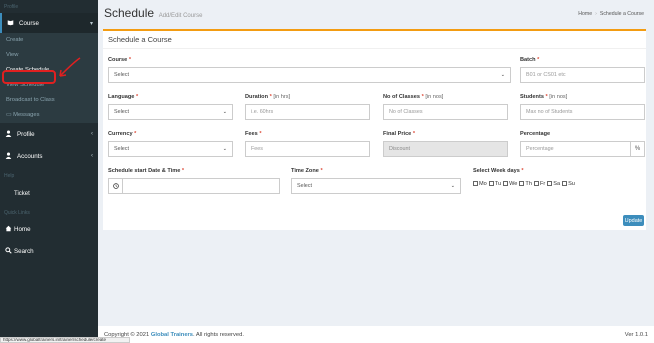 This screenshot has width=654, height=343. Describe the element at coordinates (129, 13) in the screenshot. I see `page-title: Schedule` at that location.